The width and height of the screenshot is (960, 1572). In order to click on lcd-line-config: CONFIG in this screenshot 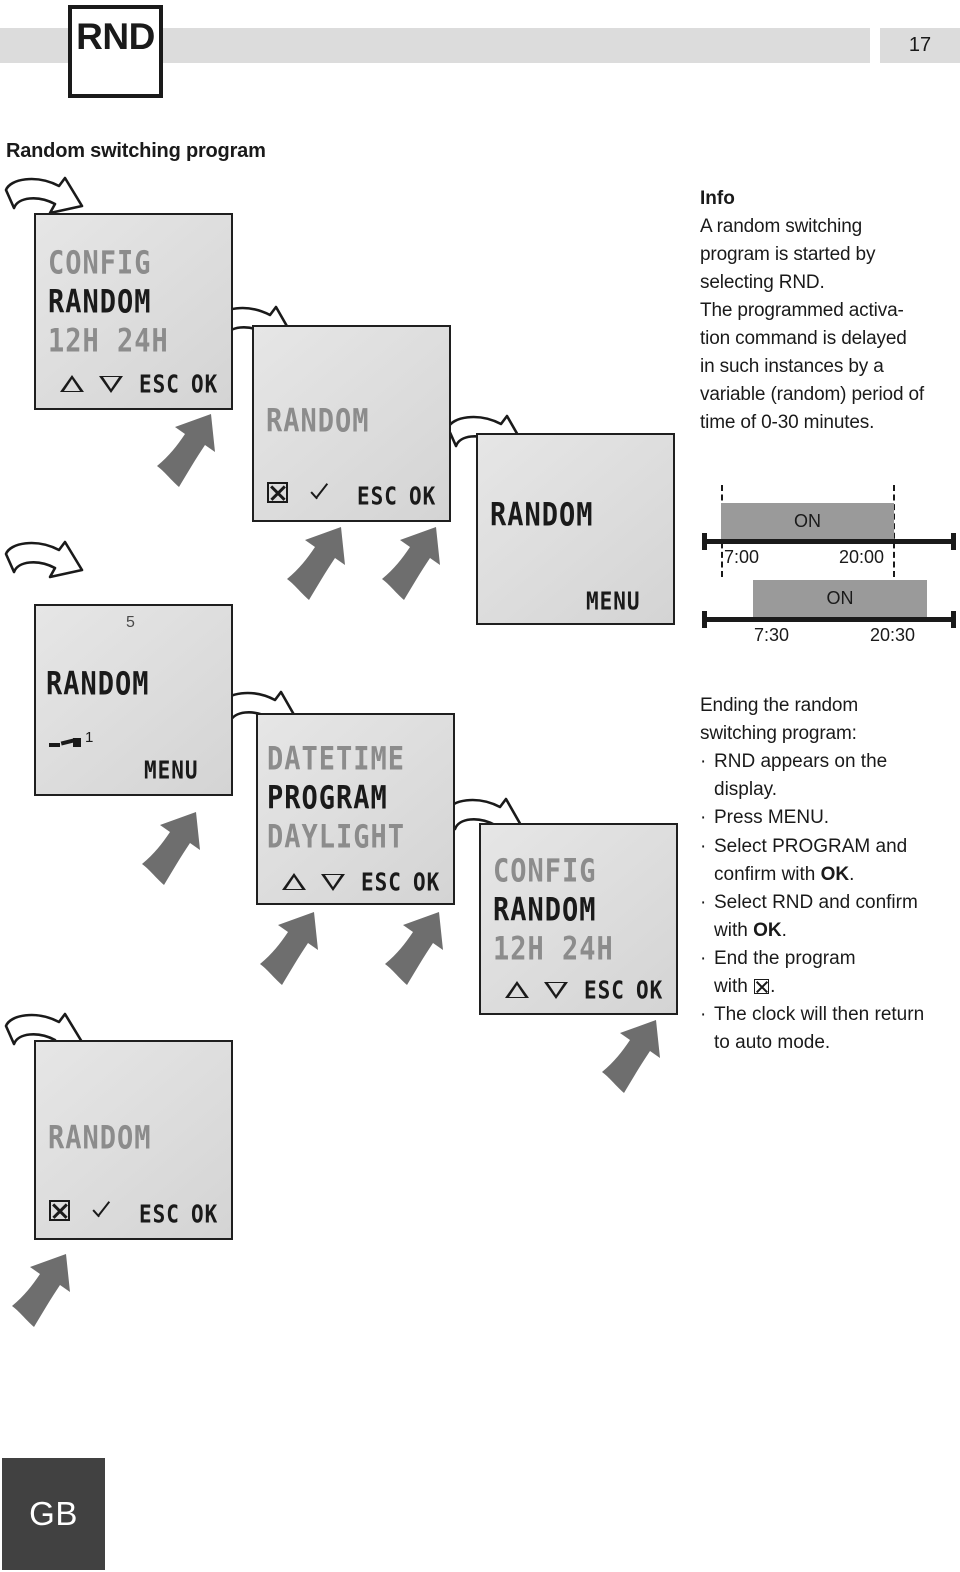, I will do `click(545, 871)`.